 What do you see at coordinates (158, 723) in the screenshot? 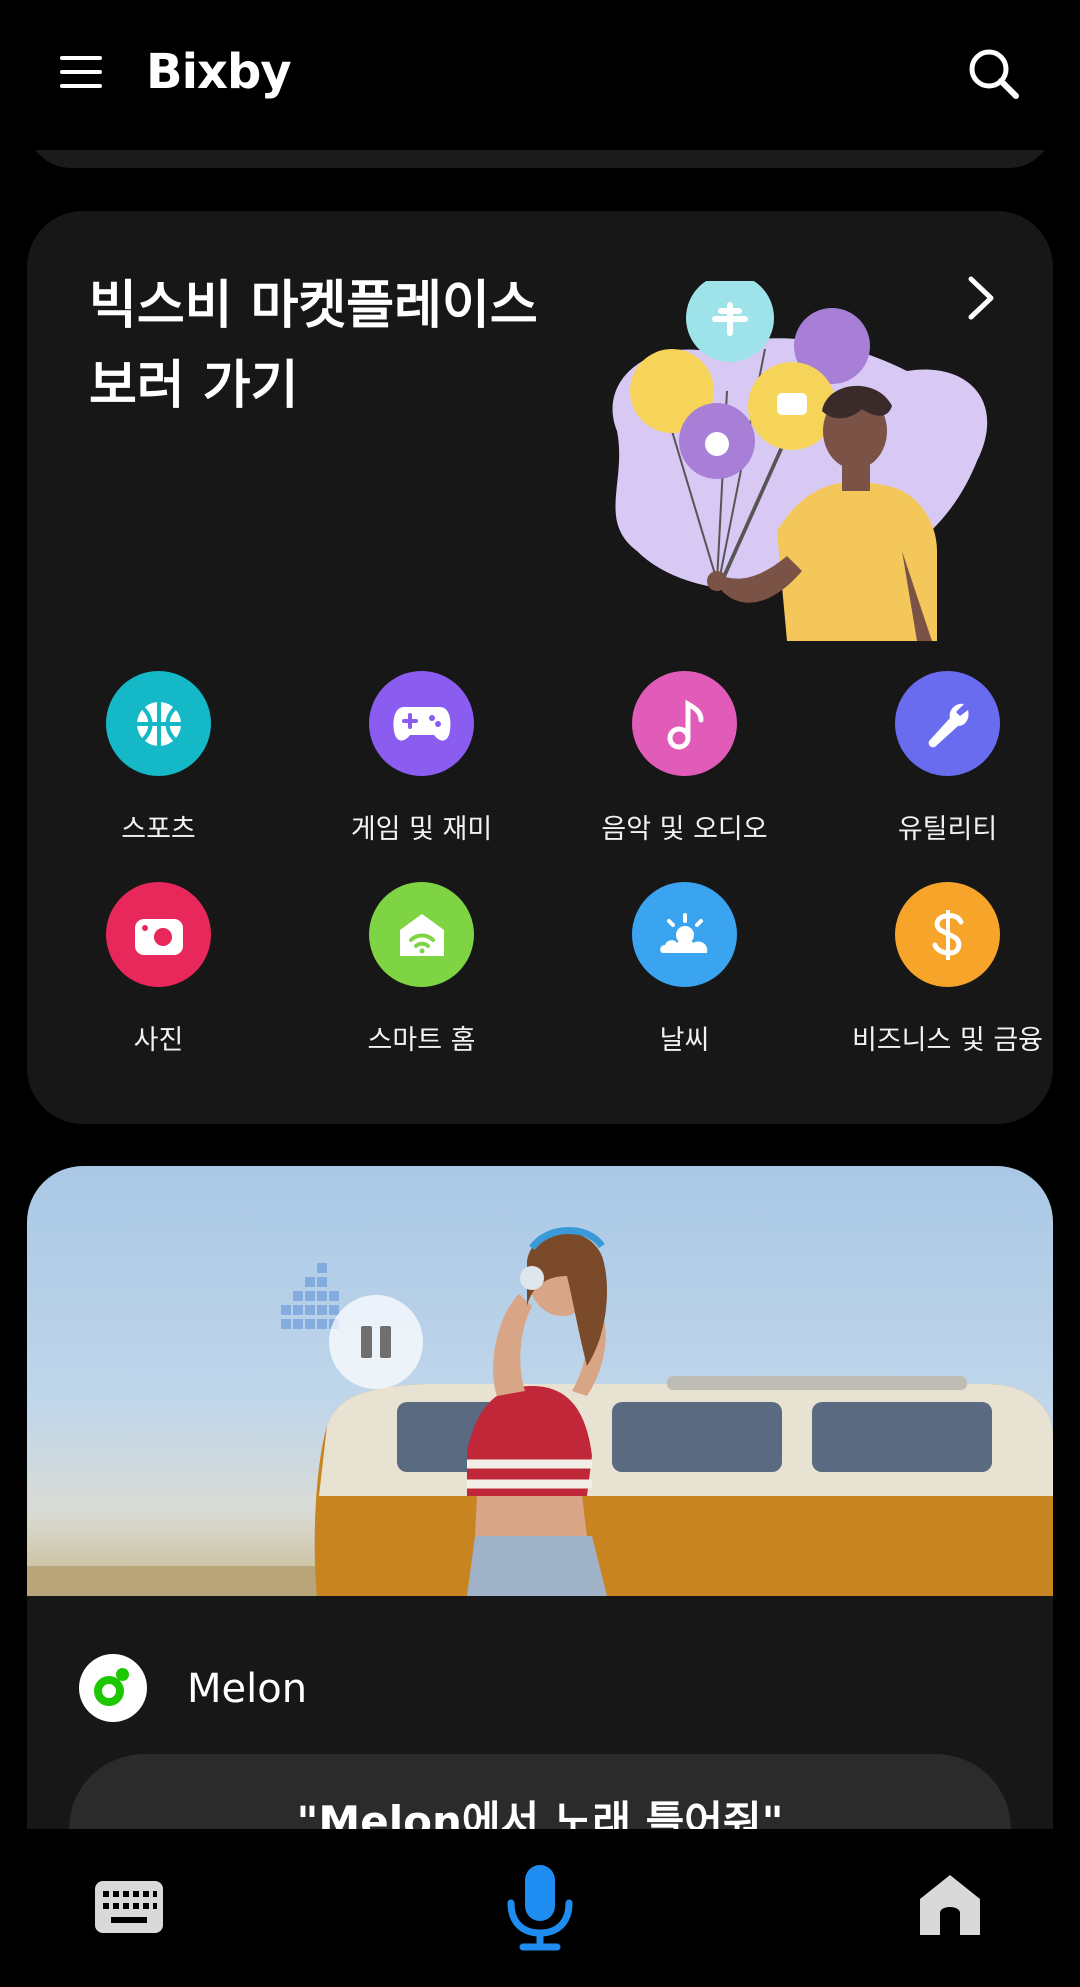
I see `basketball-icon` at bounding box center [158, 723].